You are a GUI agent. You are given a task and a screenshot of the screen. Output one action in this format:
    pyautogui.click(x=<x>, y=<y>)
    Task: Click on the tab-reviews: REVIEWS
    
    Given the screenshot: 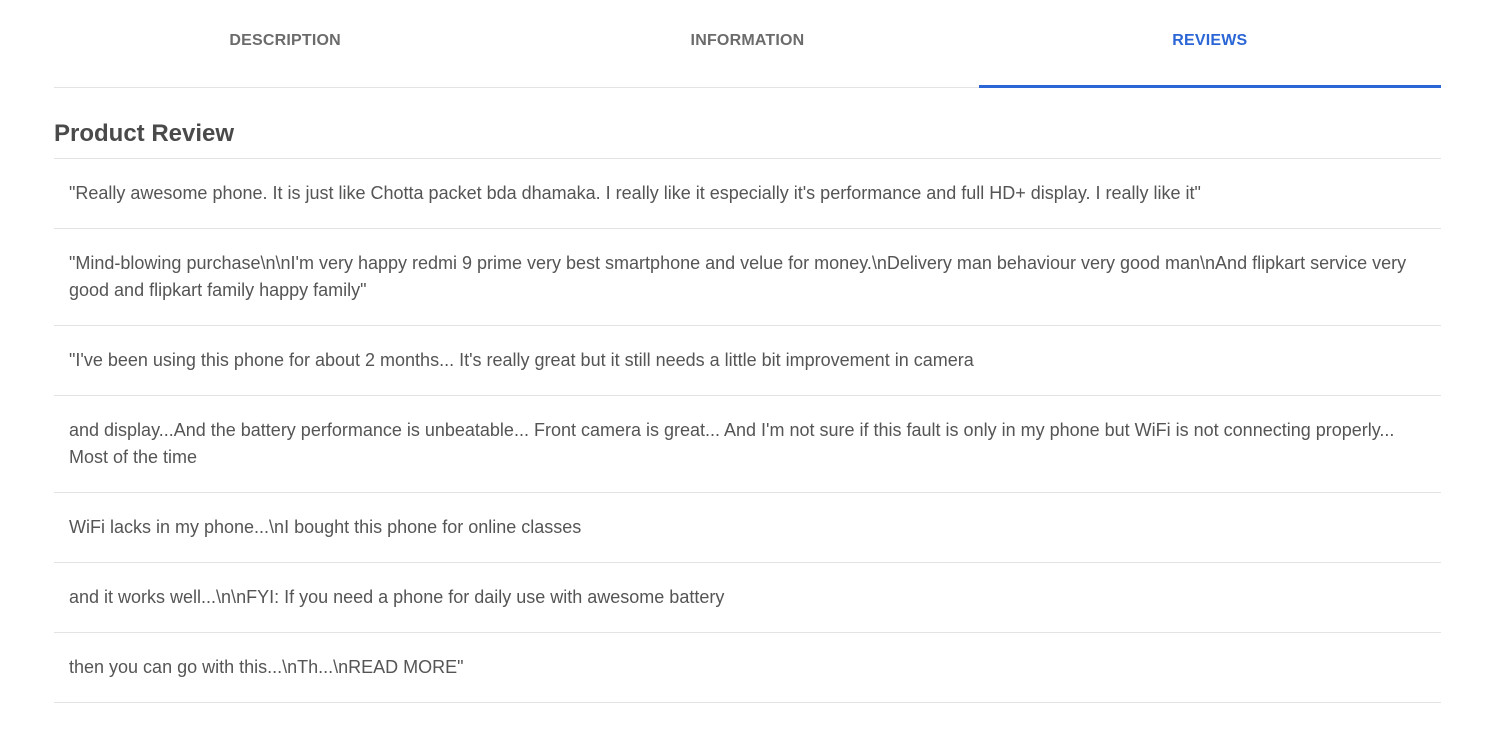 What is the action you would take?
    pyautogui.click(x=1210, y=44)
    